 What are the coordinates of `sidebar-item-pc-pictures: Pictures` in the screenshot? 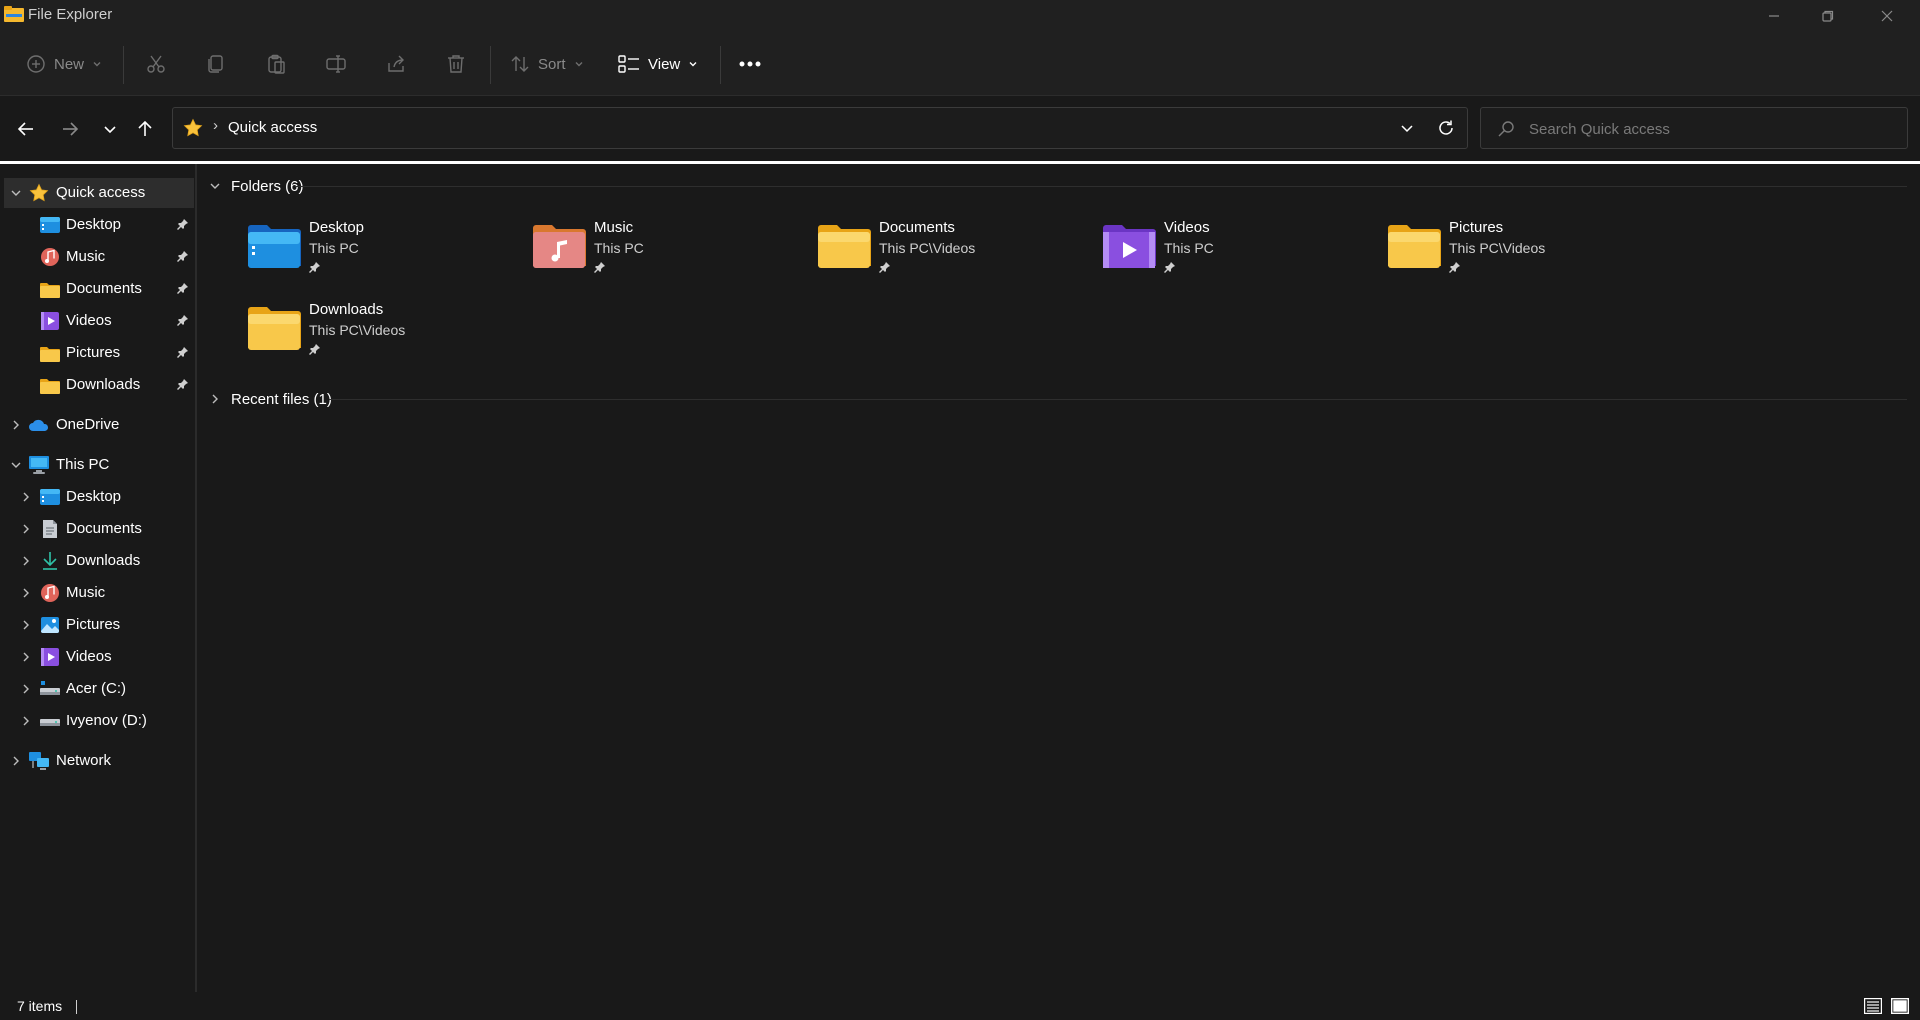 It's located at (99, 625).